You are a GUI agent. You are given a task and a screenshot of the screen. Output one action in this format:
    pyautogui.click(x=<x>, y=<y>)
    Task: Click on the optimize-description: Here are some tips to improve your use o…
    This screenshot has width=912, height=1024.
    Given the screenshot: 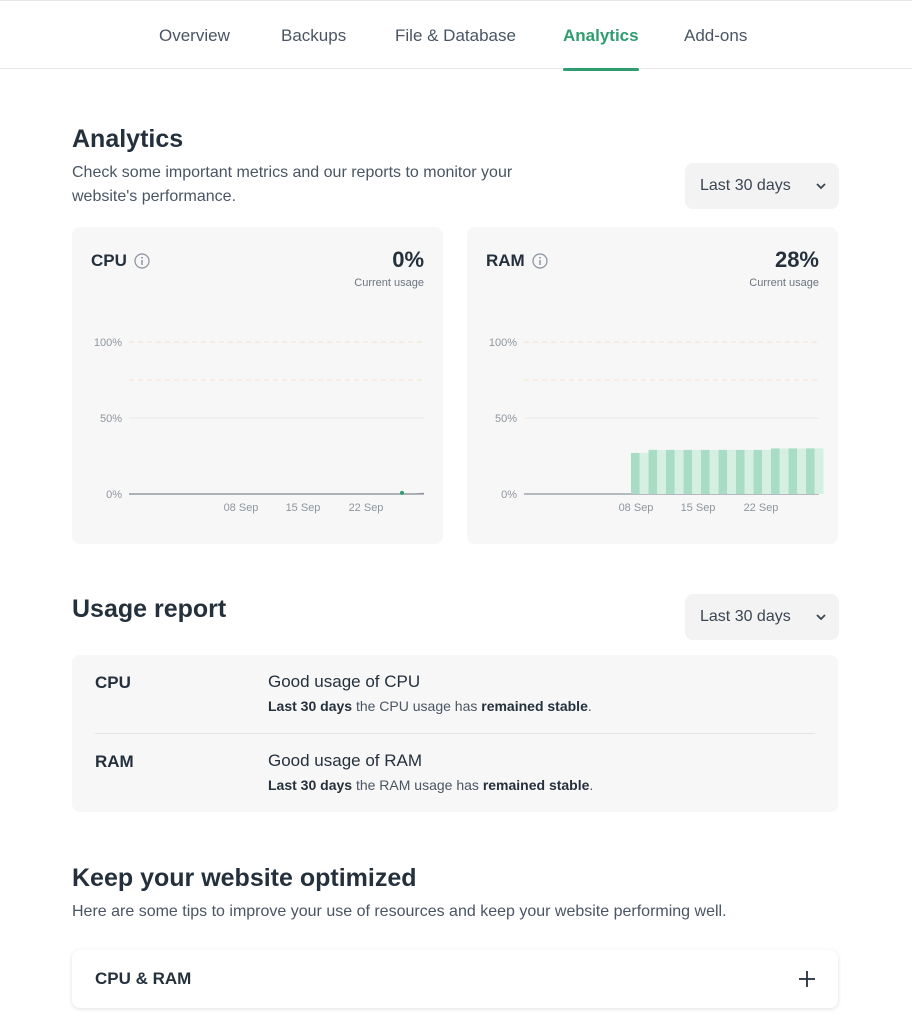 What is the action you would take?
    pyautogui.click(x=399, y=911)
    